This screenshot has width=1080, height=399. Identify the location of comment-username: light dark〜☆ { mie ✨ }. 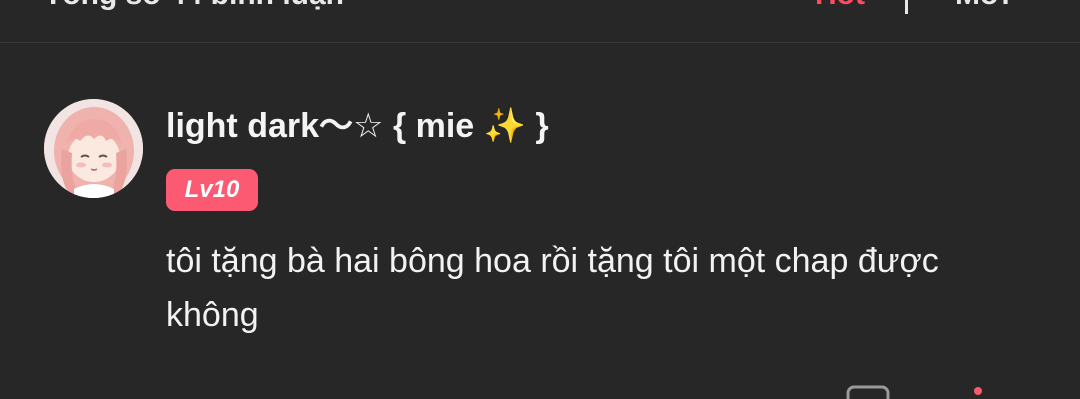
(357, 122).